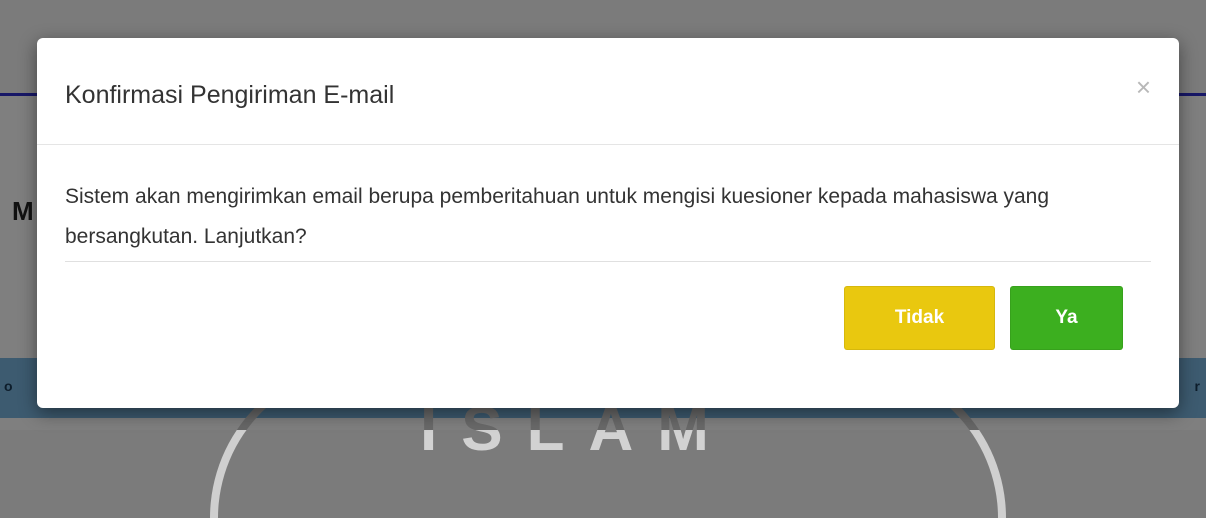 The image size is (1206, 518). I want to click on no-button: Tidak, so click(919, 318).